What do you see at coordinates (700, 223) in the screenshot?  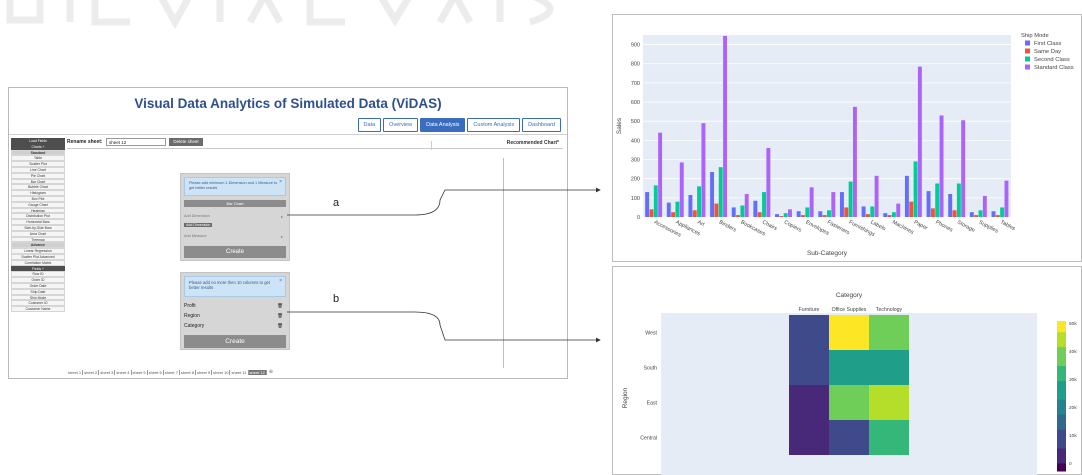 I see `x-tick-label: Art` at bounding box center [700, 223].